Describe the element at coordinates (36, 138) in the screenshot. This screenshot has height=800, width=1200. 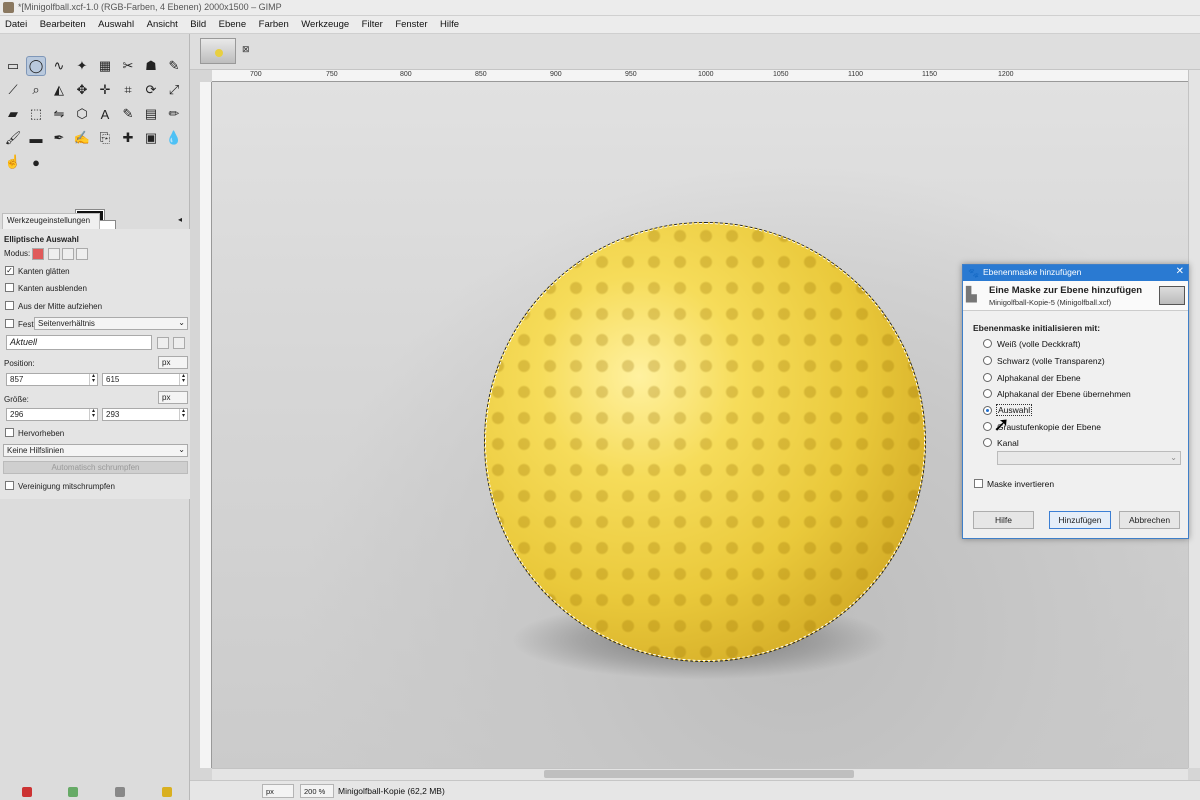
I see `eraser-icon: ▬` at that location.